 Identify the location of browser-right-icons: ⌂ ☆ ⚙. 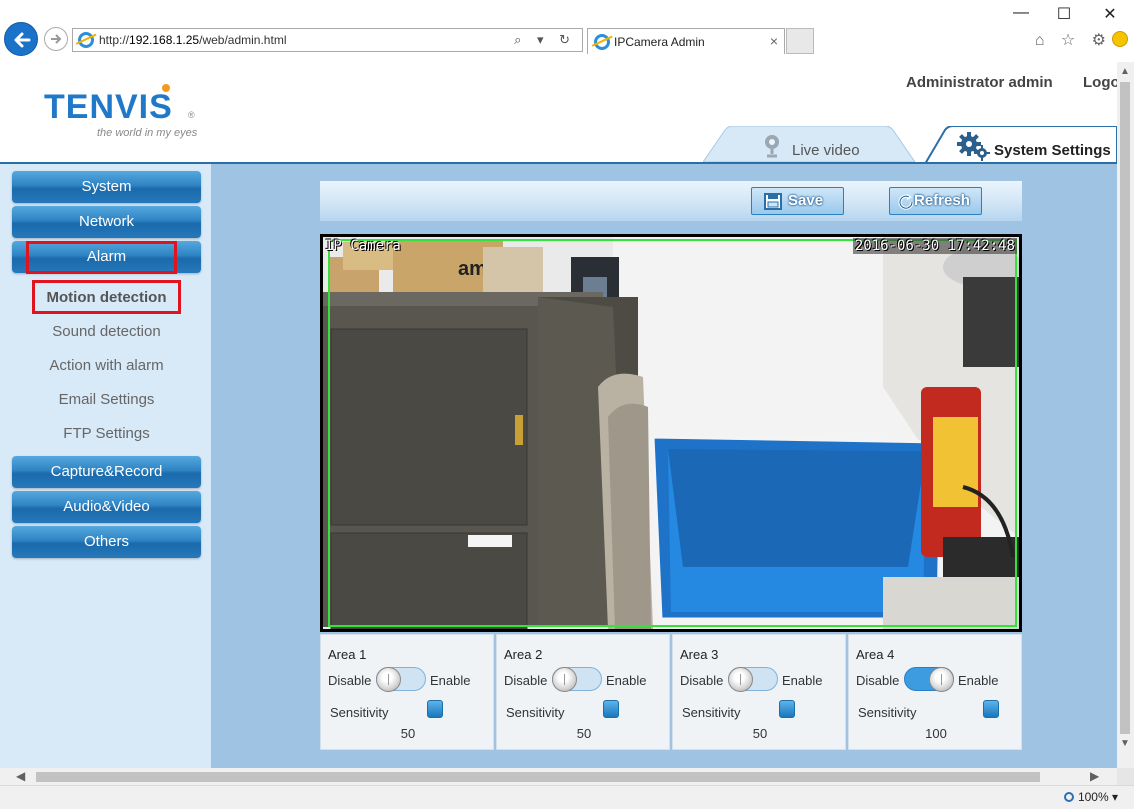
(1081, 40).